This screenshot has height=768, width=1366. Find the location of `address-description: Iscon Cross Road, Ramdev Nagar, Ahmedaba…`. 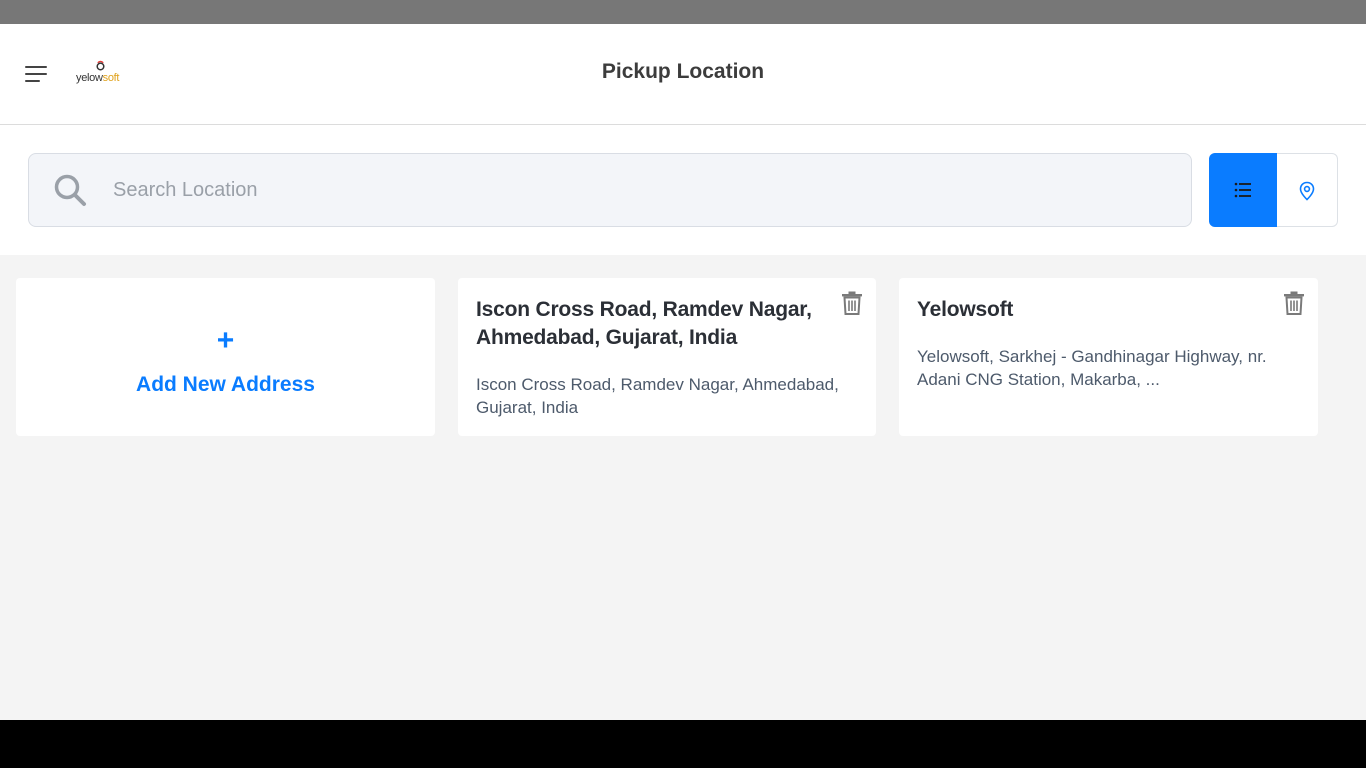

address-description: Iscon Cross Road, Ramdev Nagar, Ahmedaba… is located at coordinates (657, 396).